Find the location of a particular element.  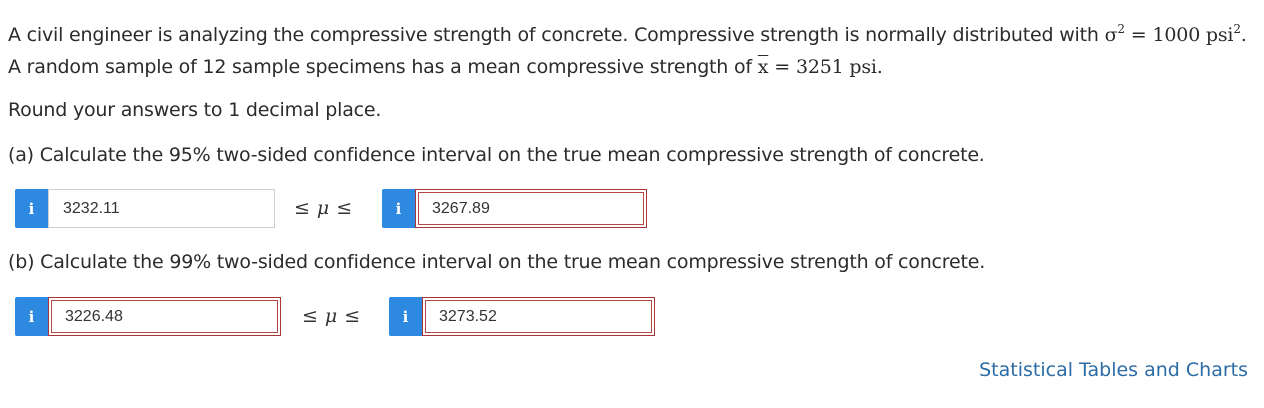

line-1-period: . is located at coordinates (1243, 35).